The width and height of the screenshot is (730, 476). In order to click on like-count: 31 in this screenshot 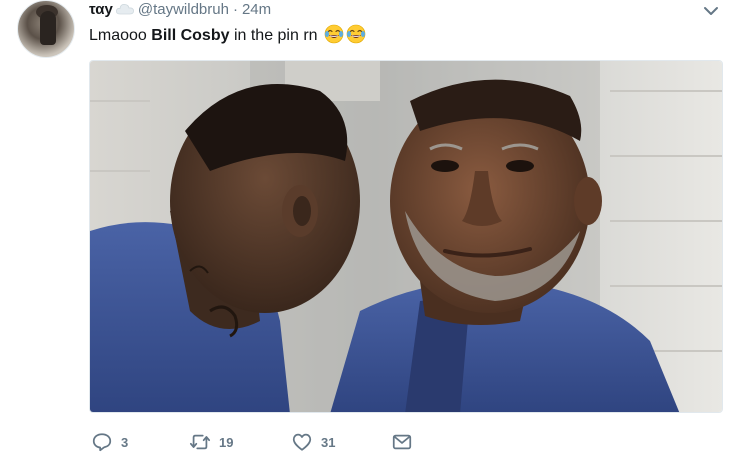, I will do `click(328, 442)`.